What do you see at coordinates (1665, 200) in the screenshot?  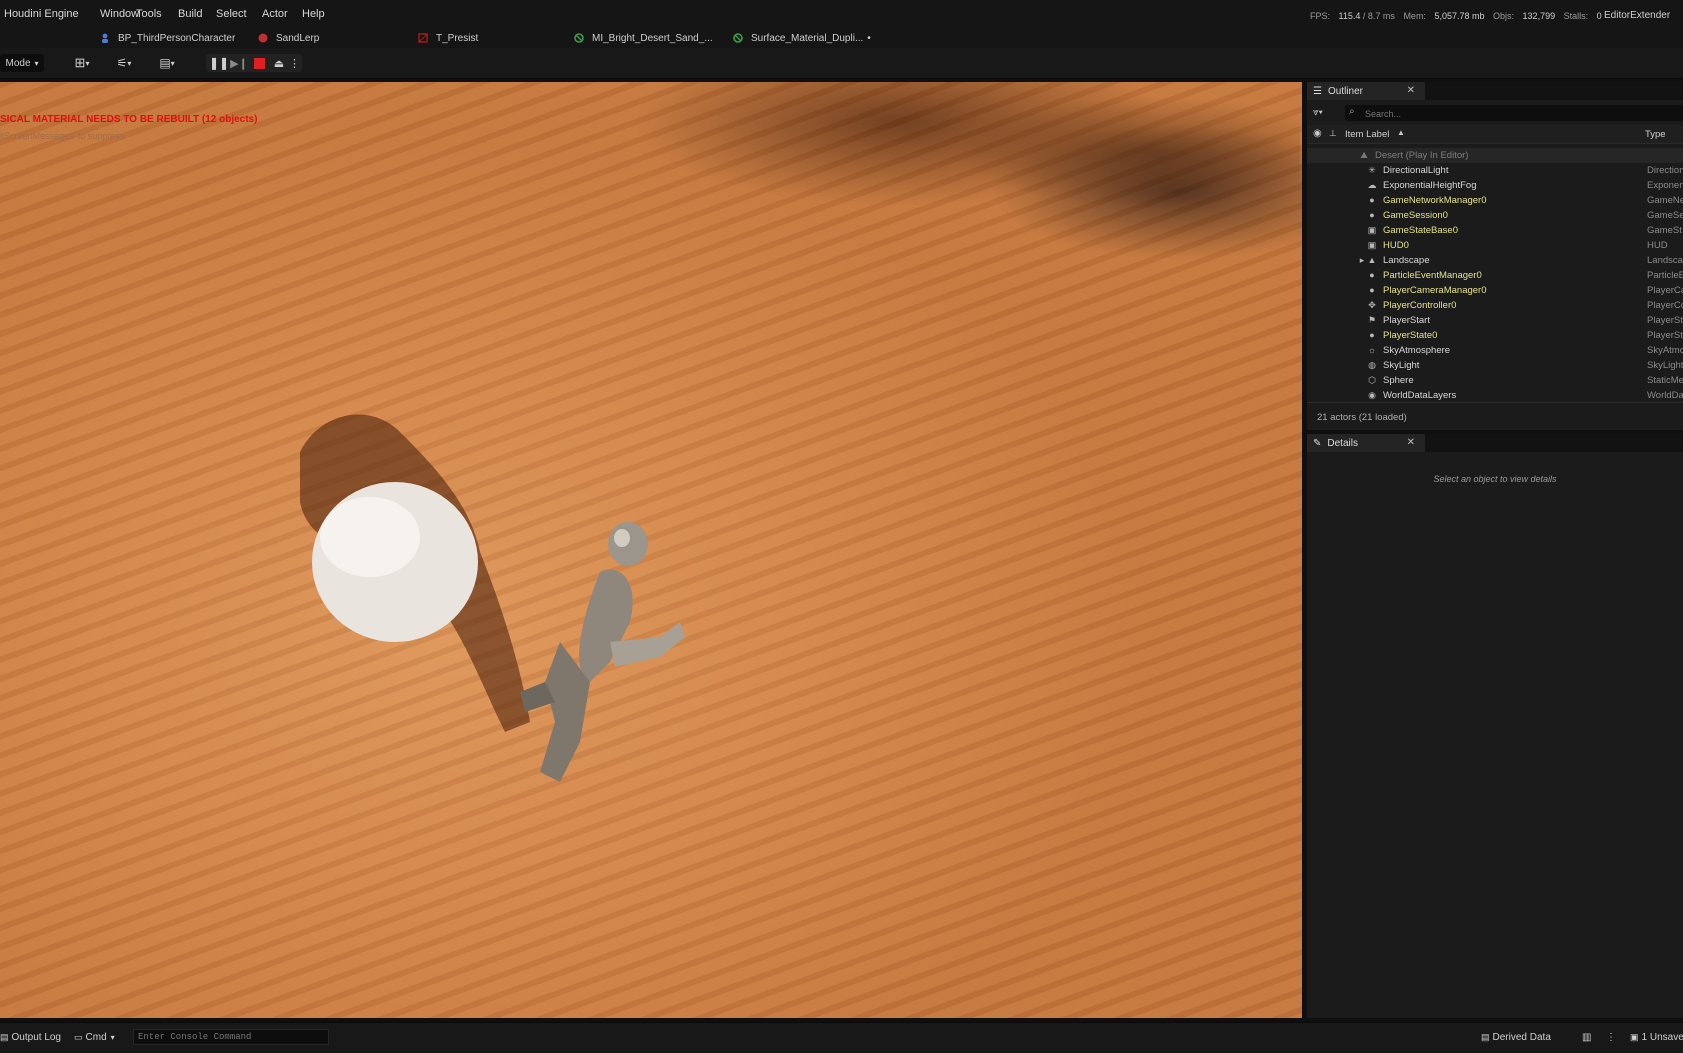 I see `outliner-item-type: GameNe` at bounding box center [1665, 200].